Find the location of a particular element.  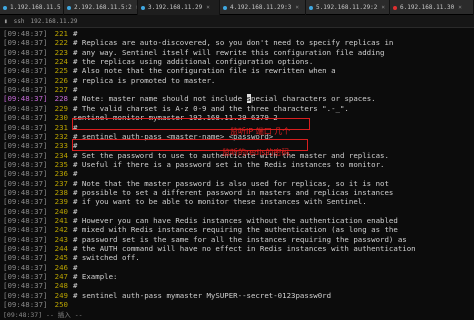

tab-label: 5.192.168.11.29:2 is located at coordinates (347, 7).